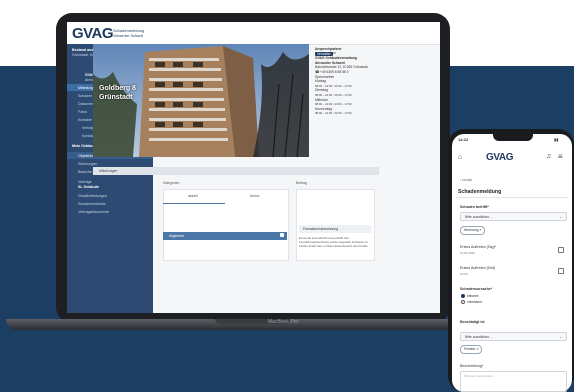 The height and width of the screenshot is (392, 574). What do you see at coordinates (472, 322) in the screenshot?
I see `field-label-damaged: Beschädigt ist` at bounding box center [472, 322].